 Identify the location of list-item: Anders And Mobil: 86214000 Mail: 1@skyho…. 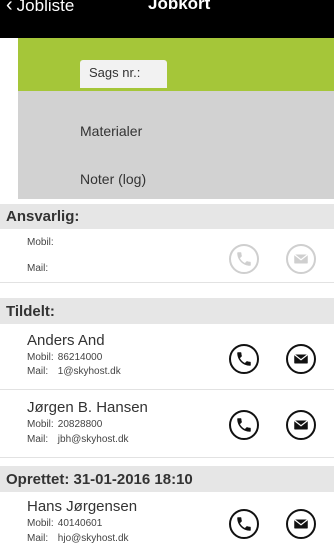
(167, 357).